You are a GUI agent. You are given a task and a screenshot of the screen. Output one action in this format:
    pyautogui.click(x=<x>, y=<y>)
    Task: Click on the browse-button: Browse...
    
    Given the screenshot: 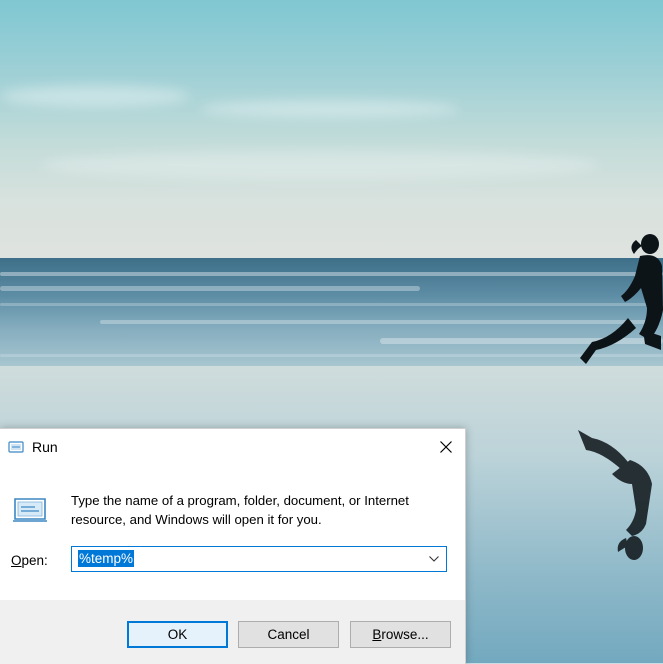 What is the action you would take?
    pyautogui.click(x=400, y=634)
    